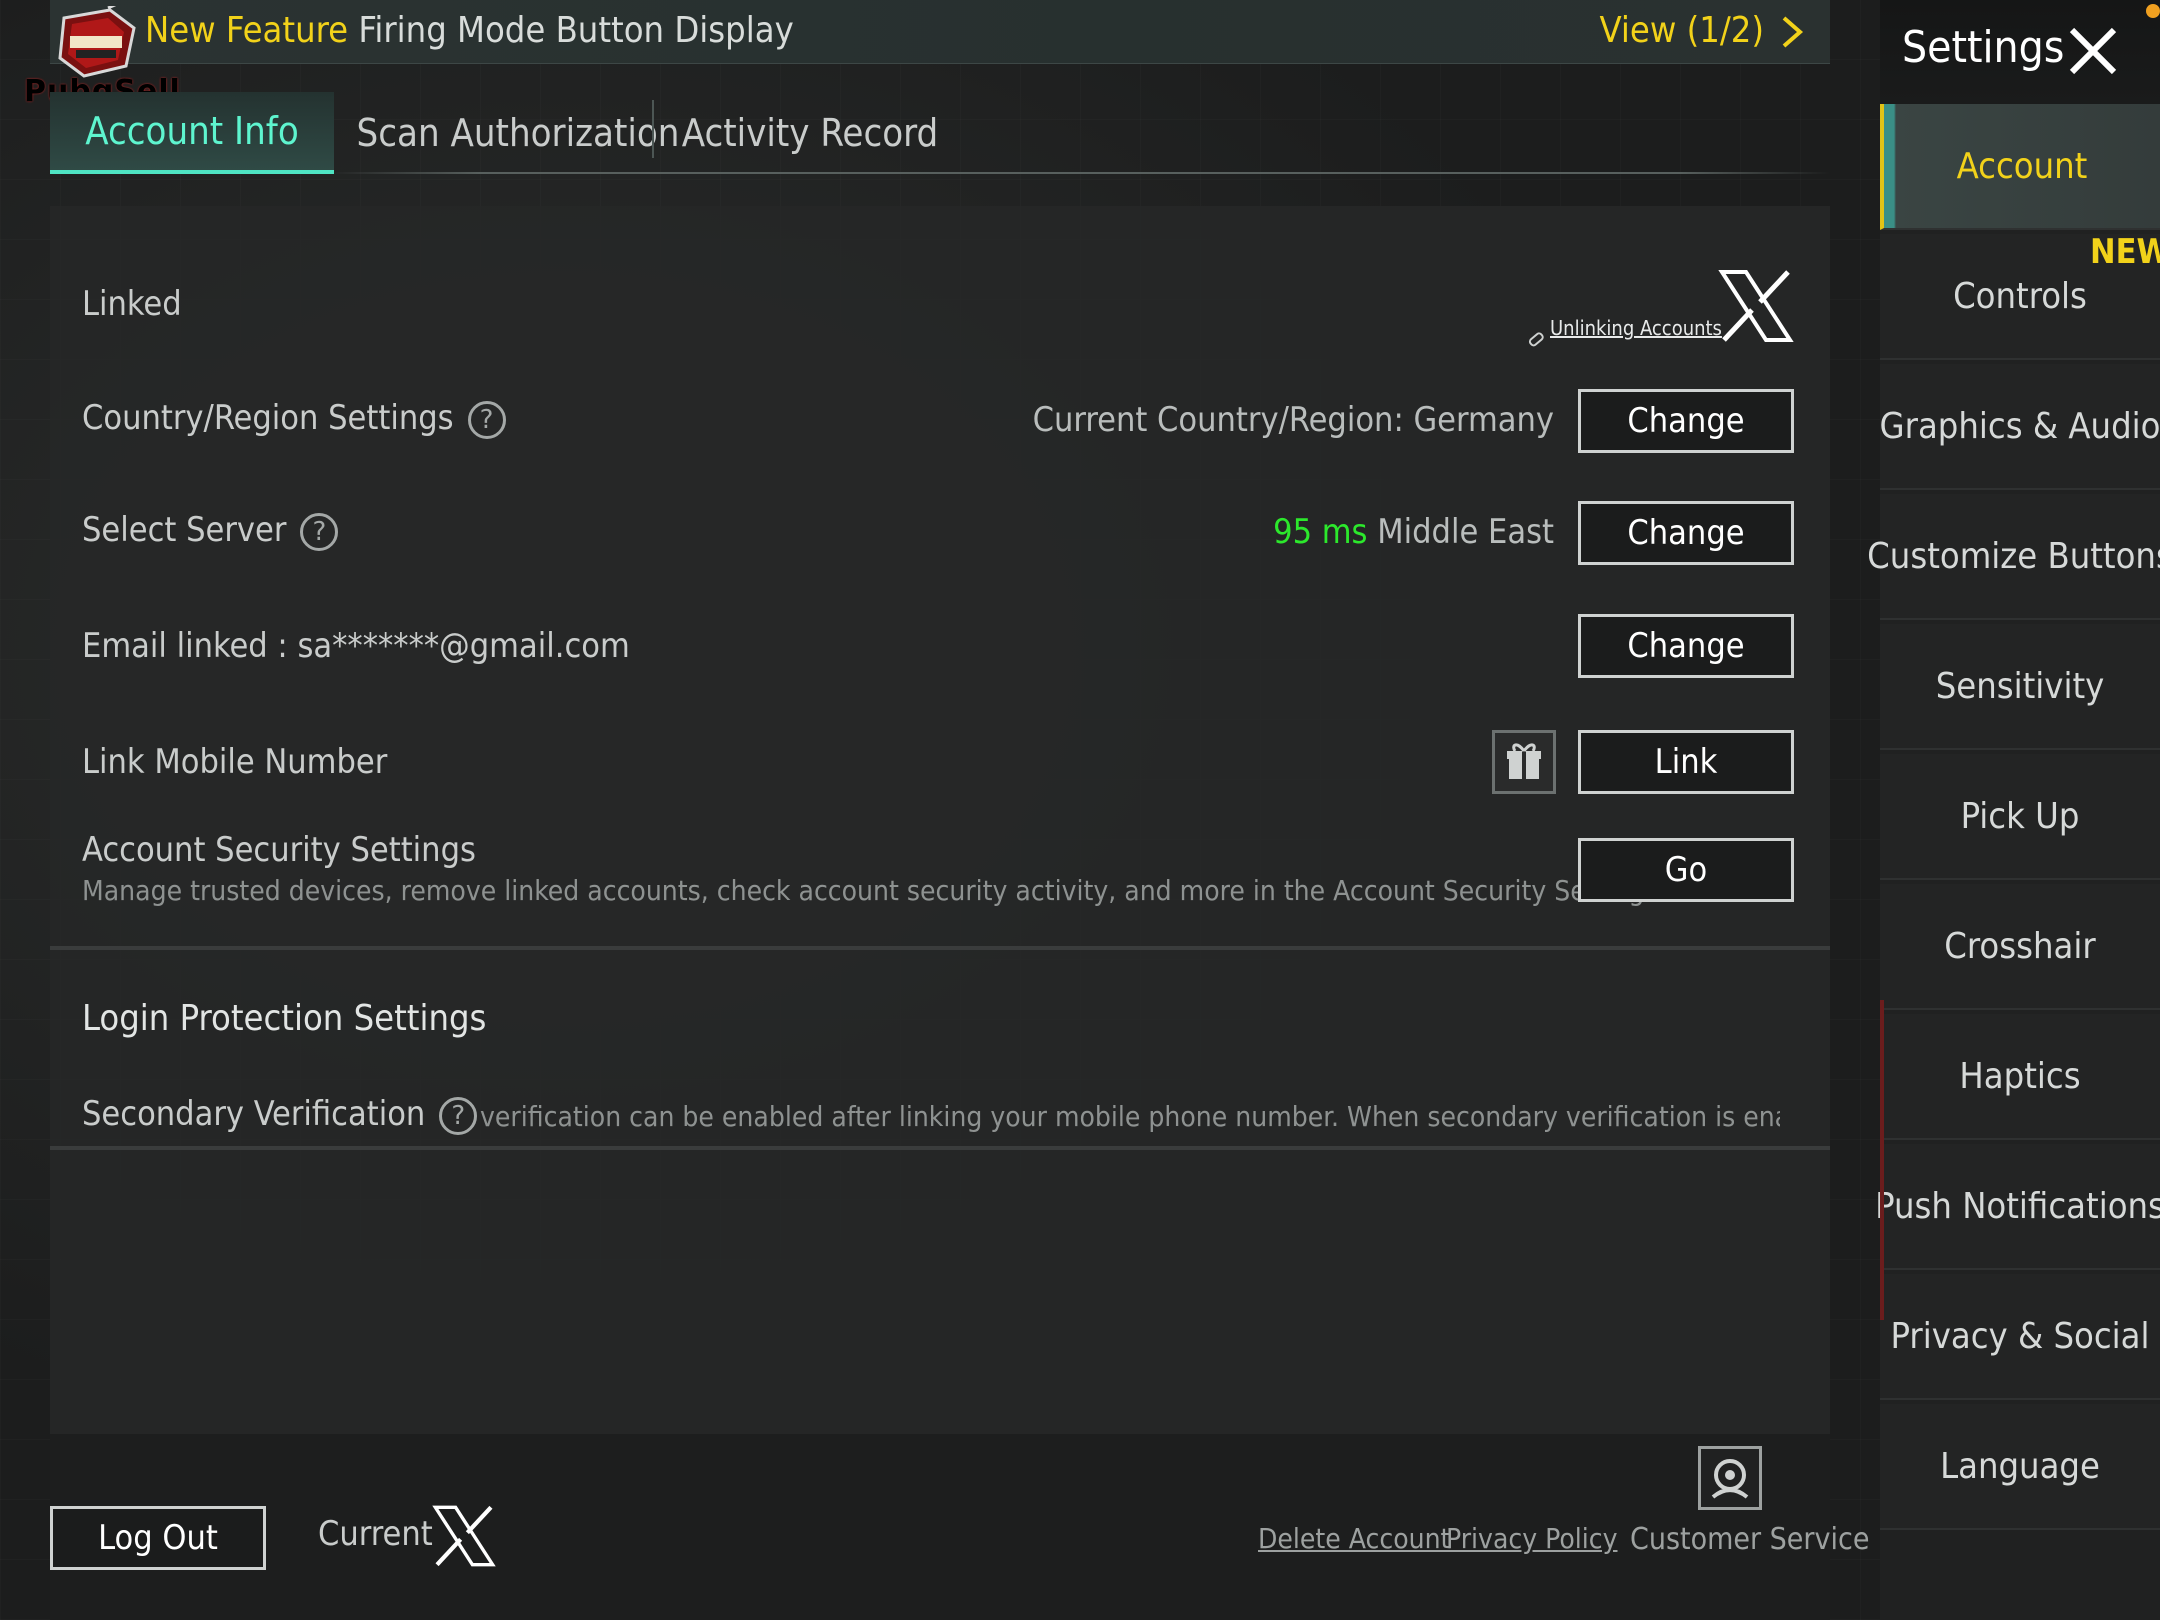 This screenshot has height=1620, width=2160. What do you see at coordinates (1682, 30) in the screenshot?
I see `banner-view-link: View (1/2)` at bounding box center [1682, 30].